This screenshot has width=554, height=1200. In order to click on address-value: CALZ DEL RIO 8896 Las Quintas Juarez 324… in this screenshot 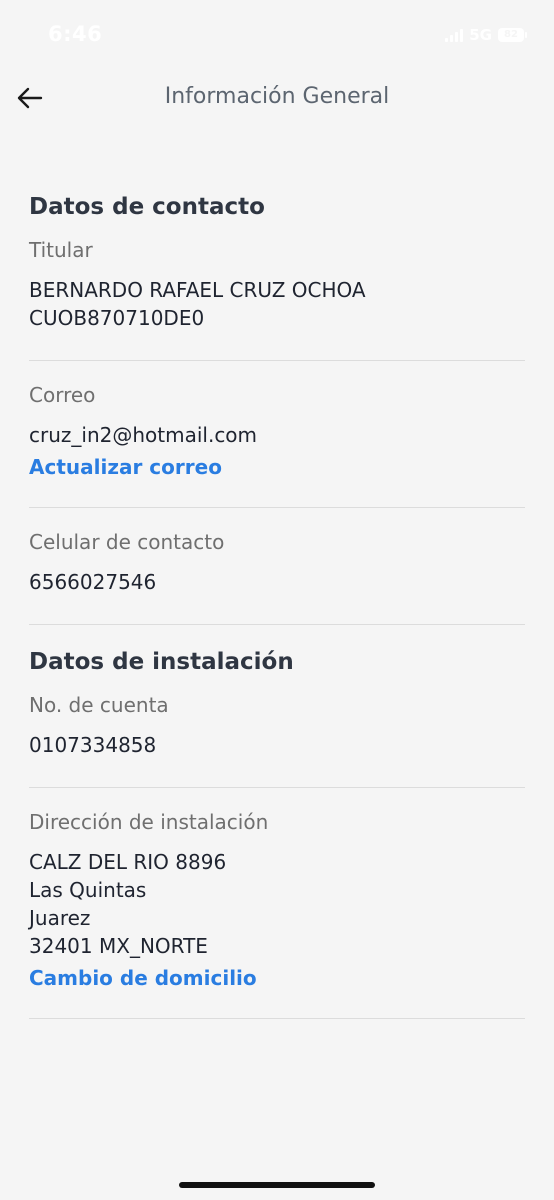, I will do `click(128, 904)`.